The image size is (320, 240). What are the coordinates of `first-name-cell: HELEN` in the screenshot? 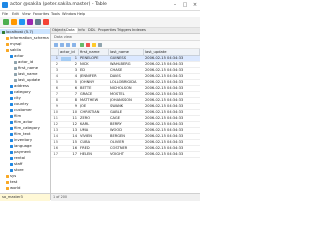 It's located at (94, 154).